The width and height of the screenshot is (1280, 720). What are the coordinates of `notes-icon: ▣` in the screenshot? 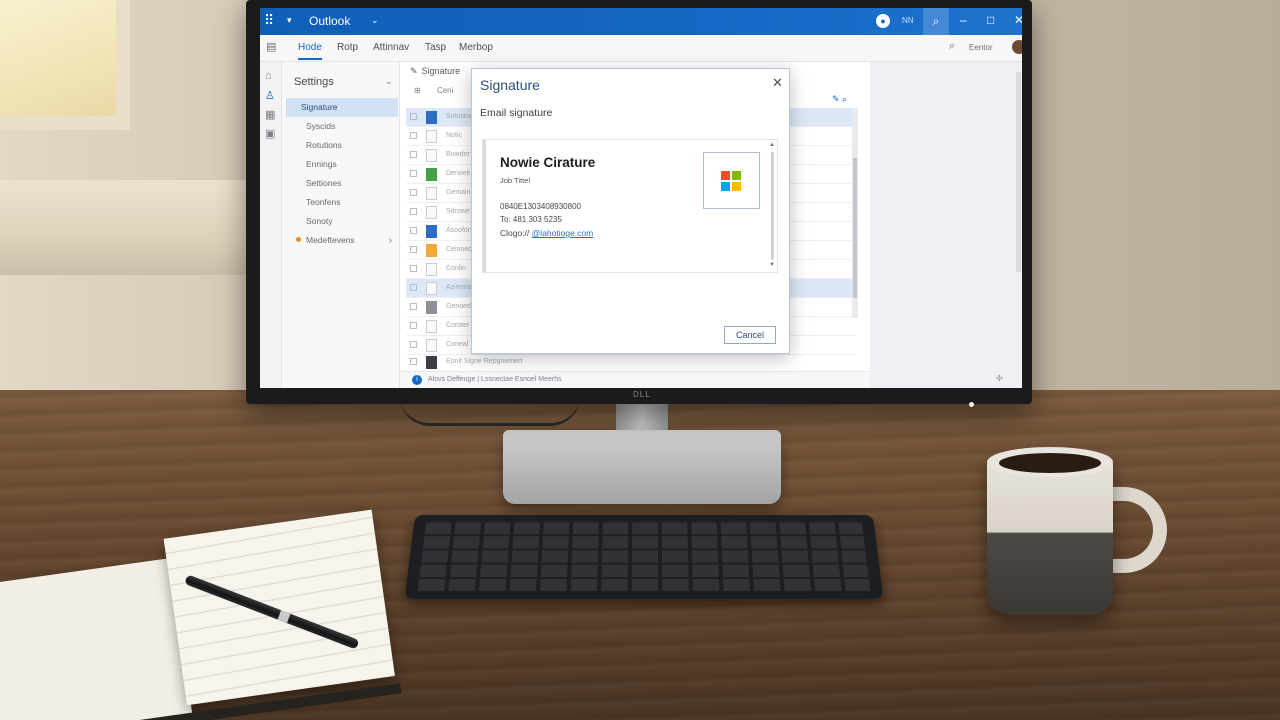 It's located at (270, 133).